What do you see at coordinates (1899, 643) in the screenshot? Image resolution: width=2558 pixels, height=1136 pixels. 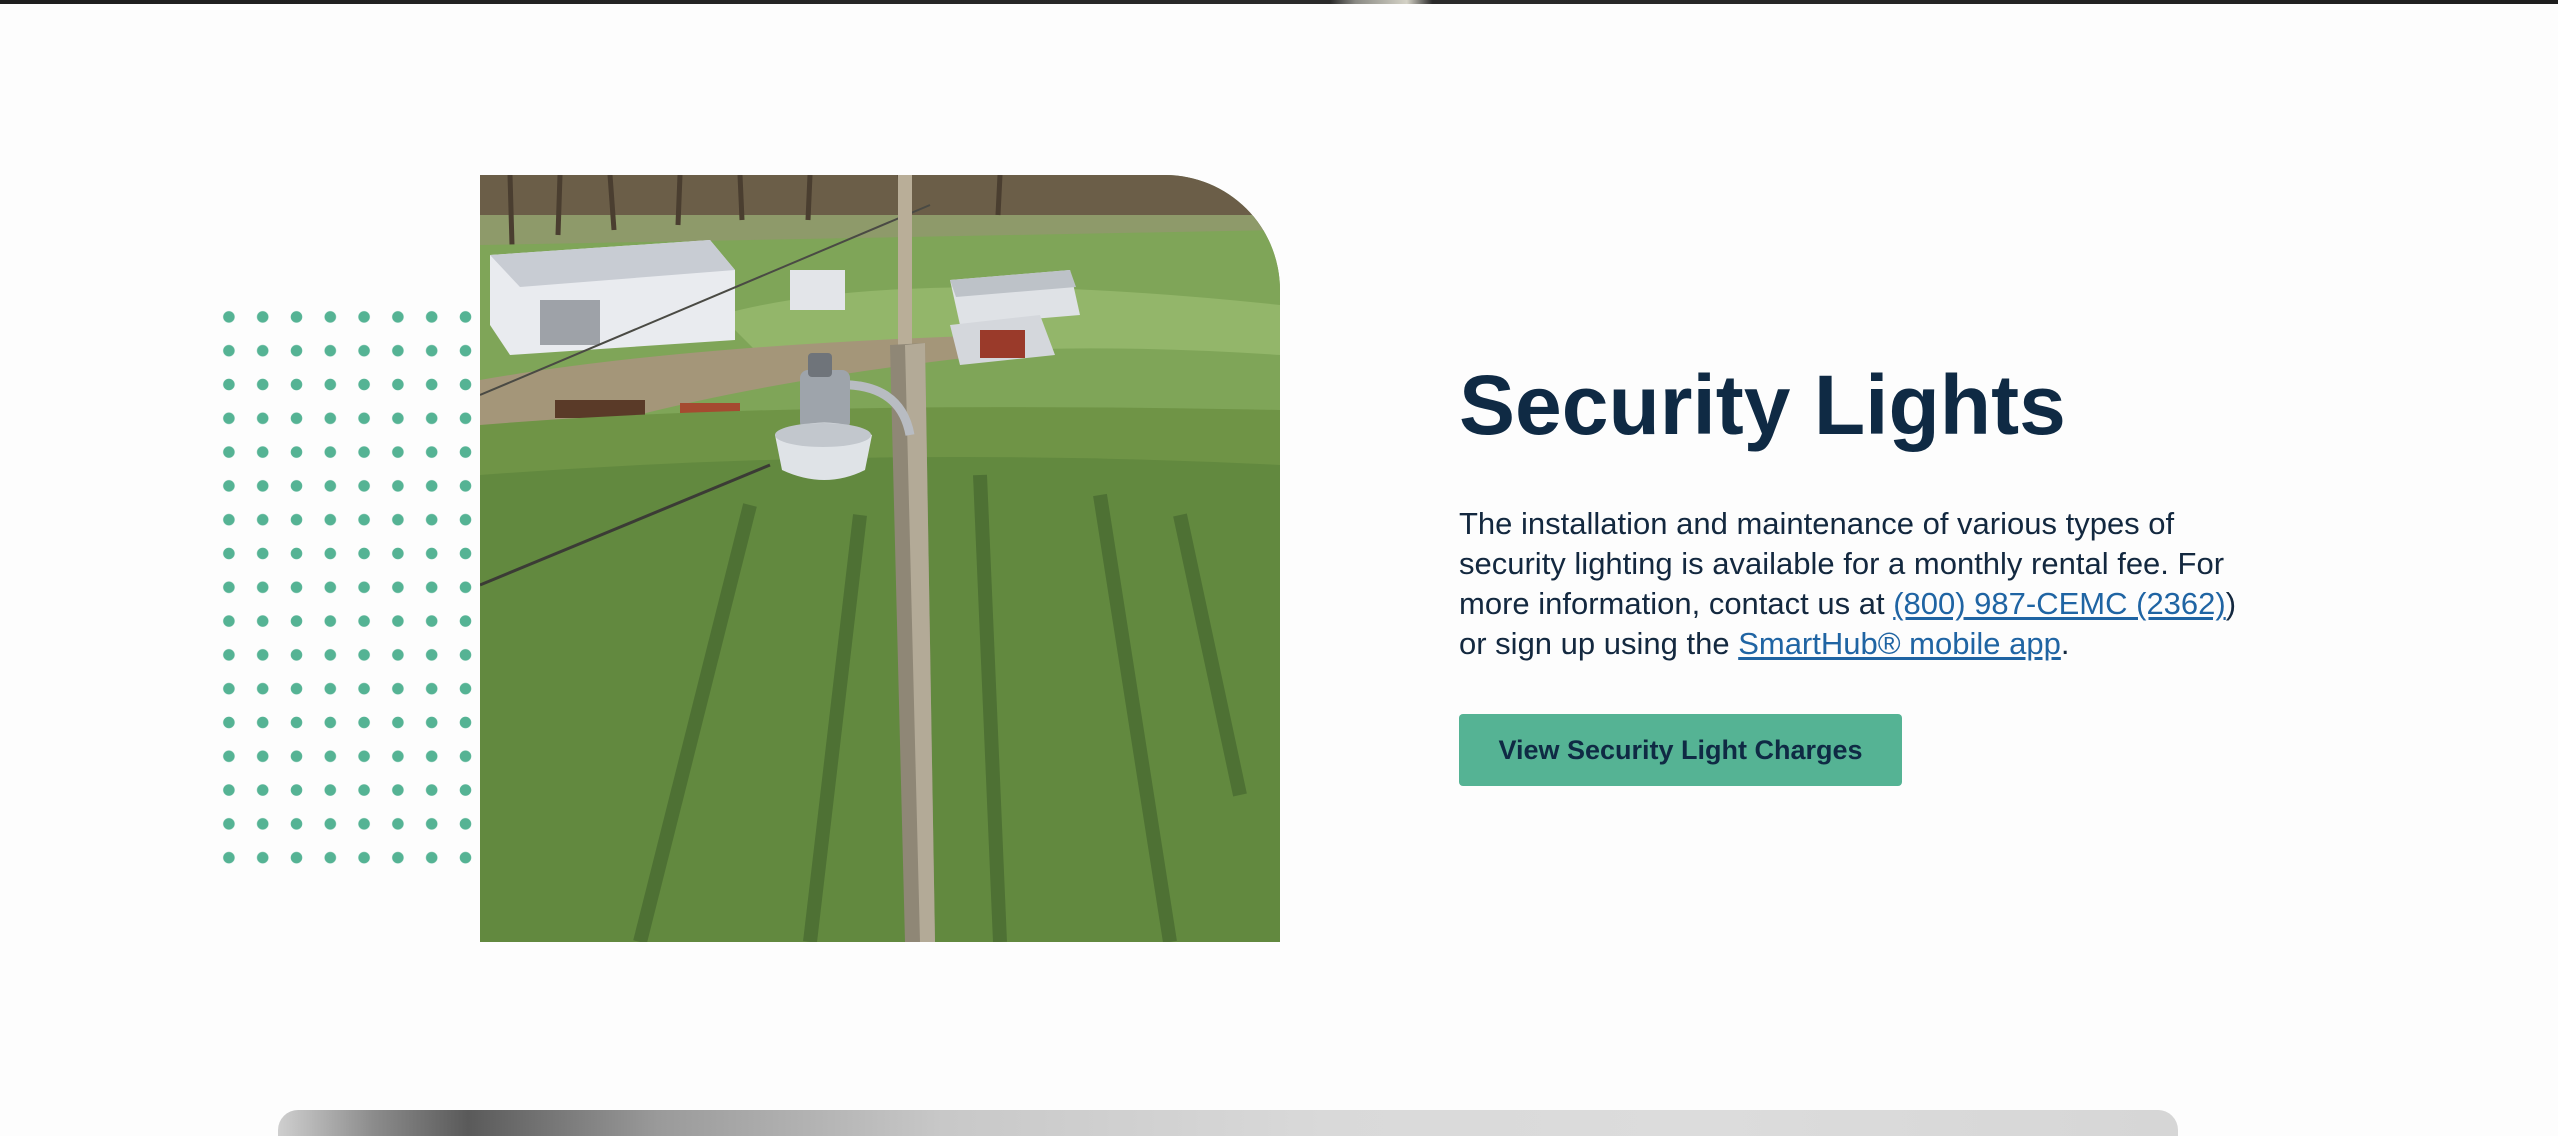 I see `smarthub-app-link: SmartHub® mobile app` at bounding box center [1899, 643].